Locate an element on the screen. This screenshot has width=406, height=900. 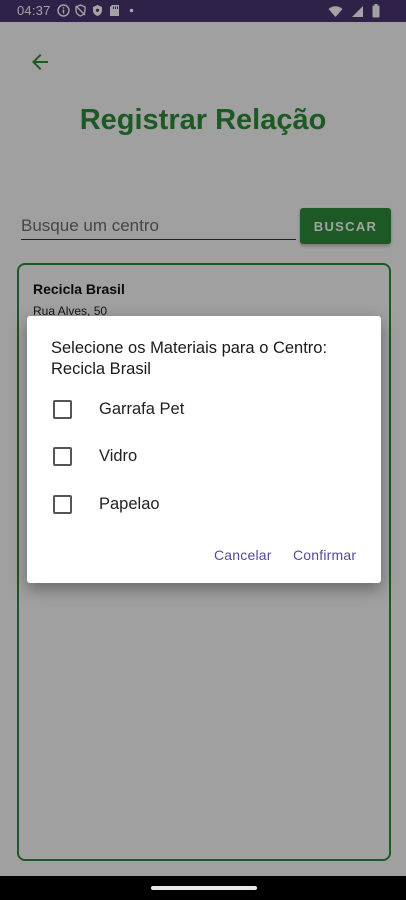
option-papelao: Papelao is located at coordinates (203, 504).